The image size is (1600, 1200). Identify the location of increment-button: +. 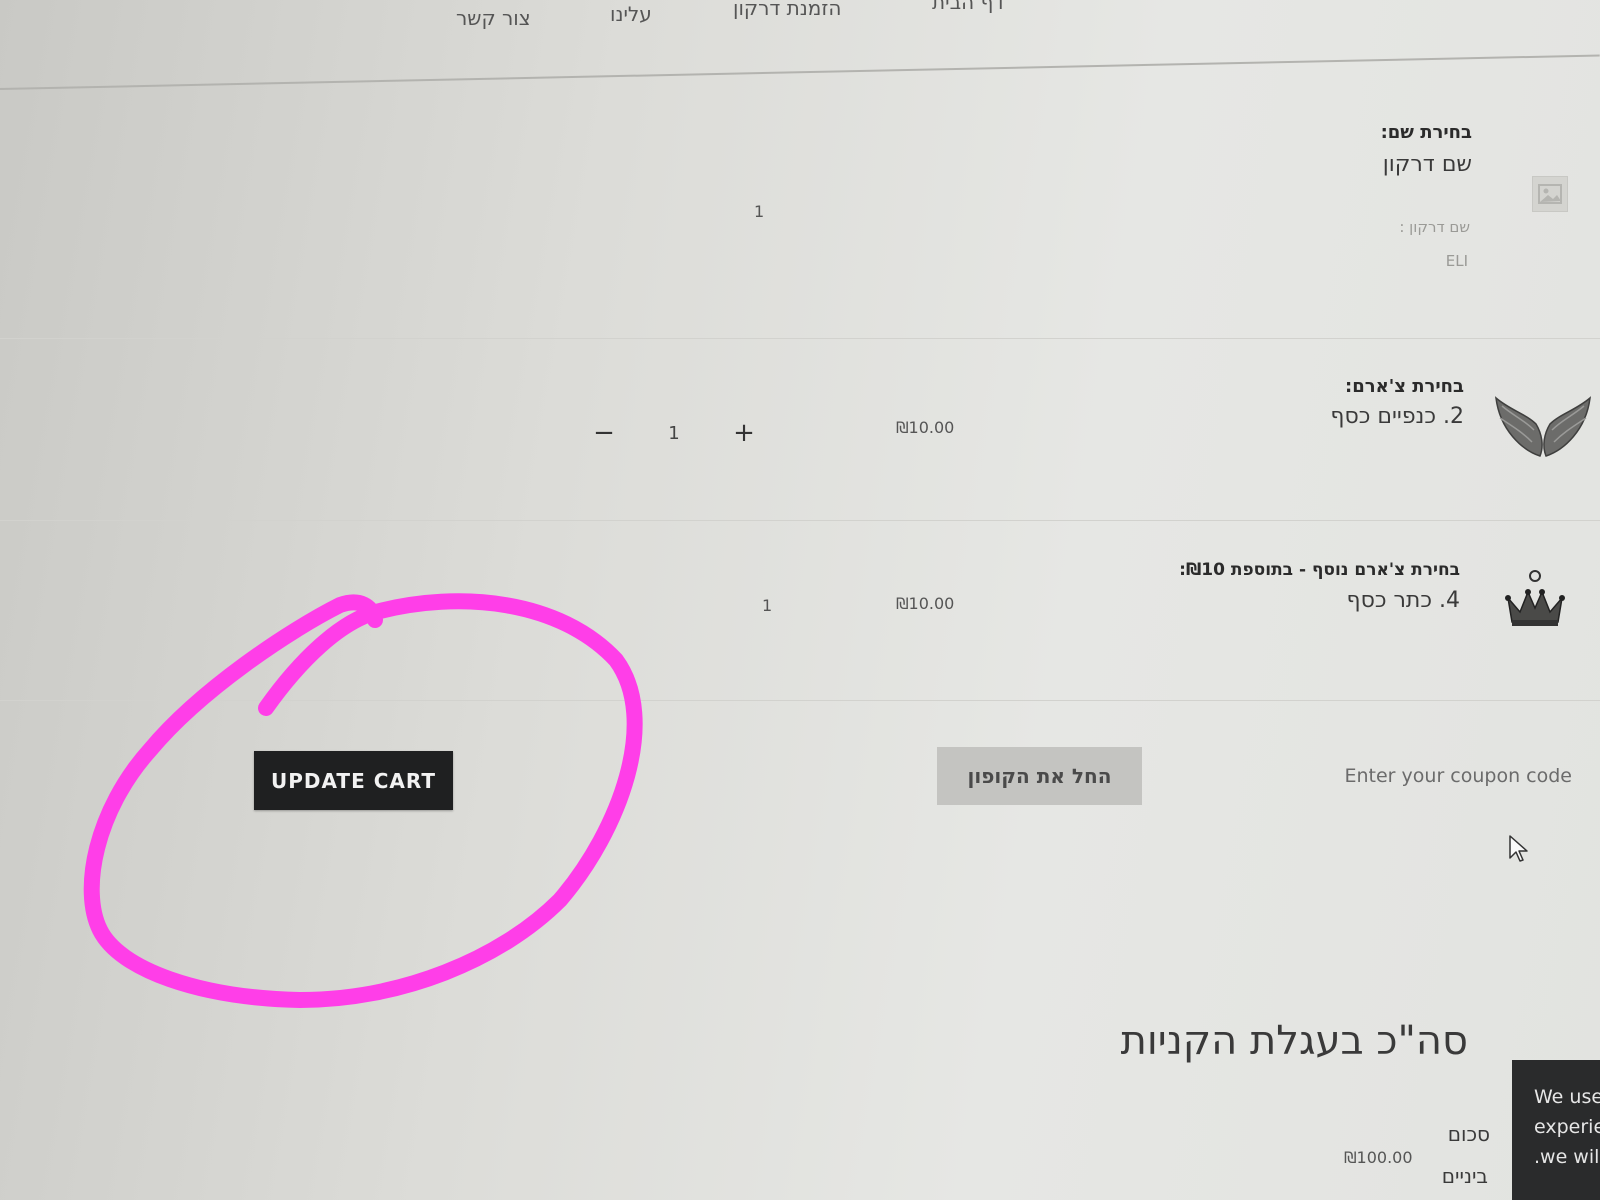
(744, 433).